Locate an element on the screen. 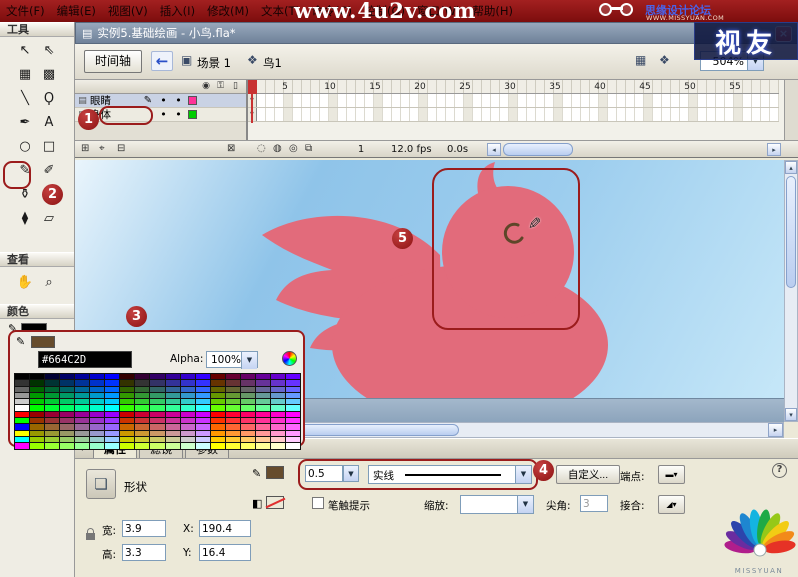  color-wheel-button is located at coordinates (289, 358).